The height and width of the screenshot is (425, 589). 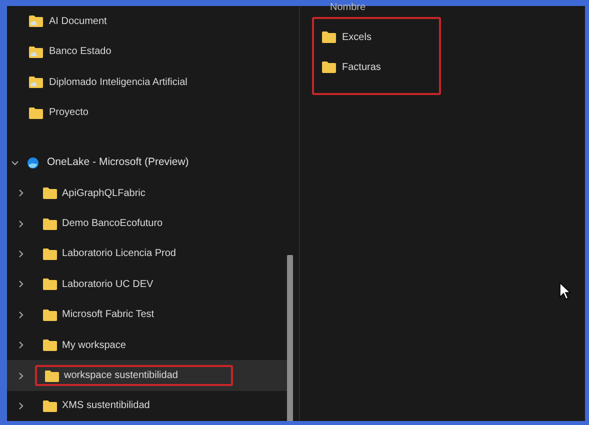 I want to click on onelake-item: OneLake - Microsoft (Preview), so click(x=153, y=163).